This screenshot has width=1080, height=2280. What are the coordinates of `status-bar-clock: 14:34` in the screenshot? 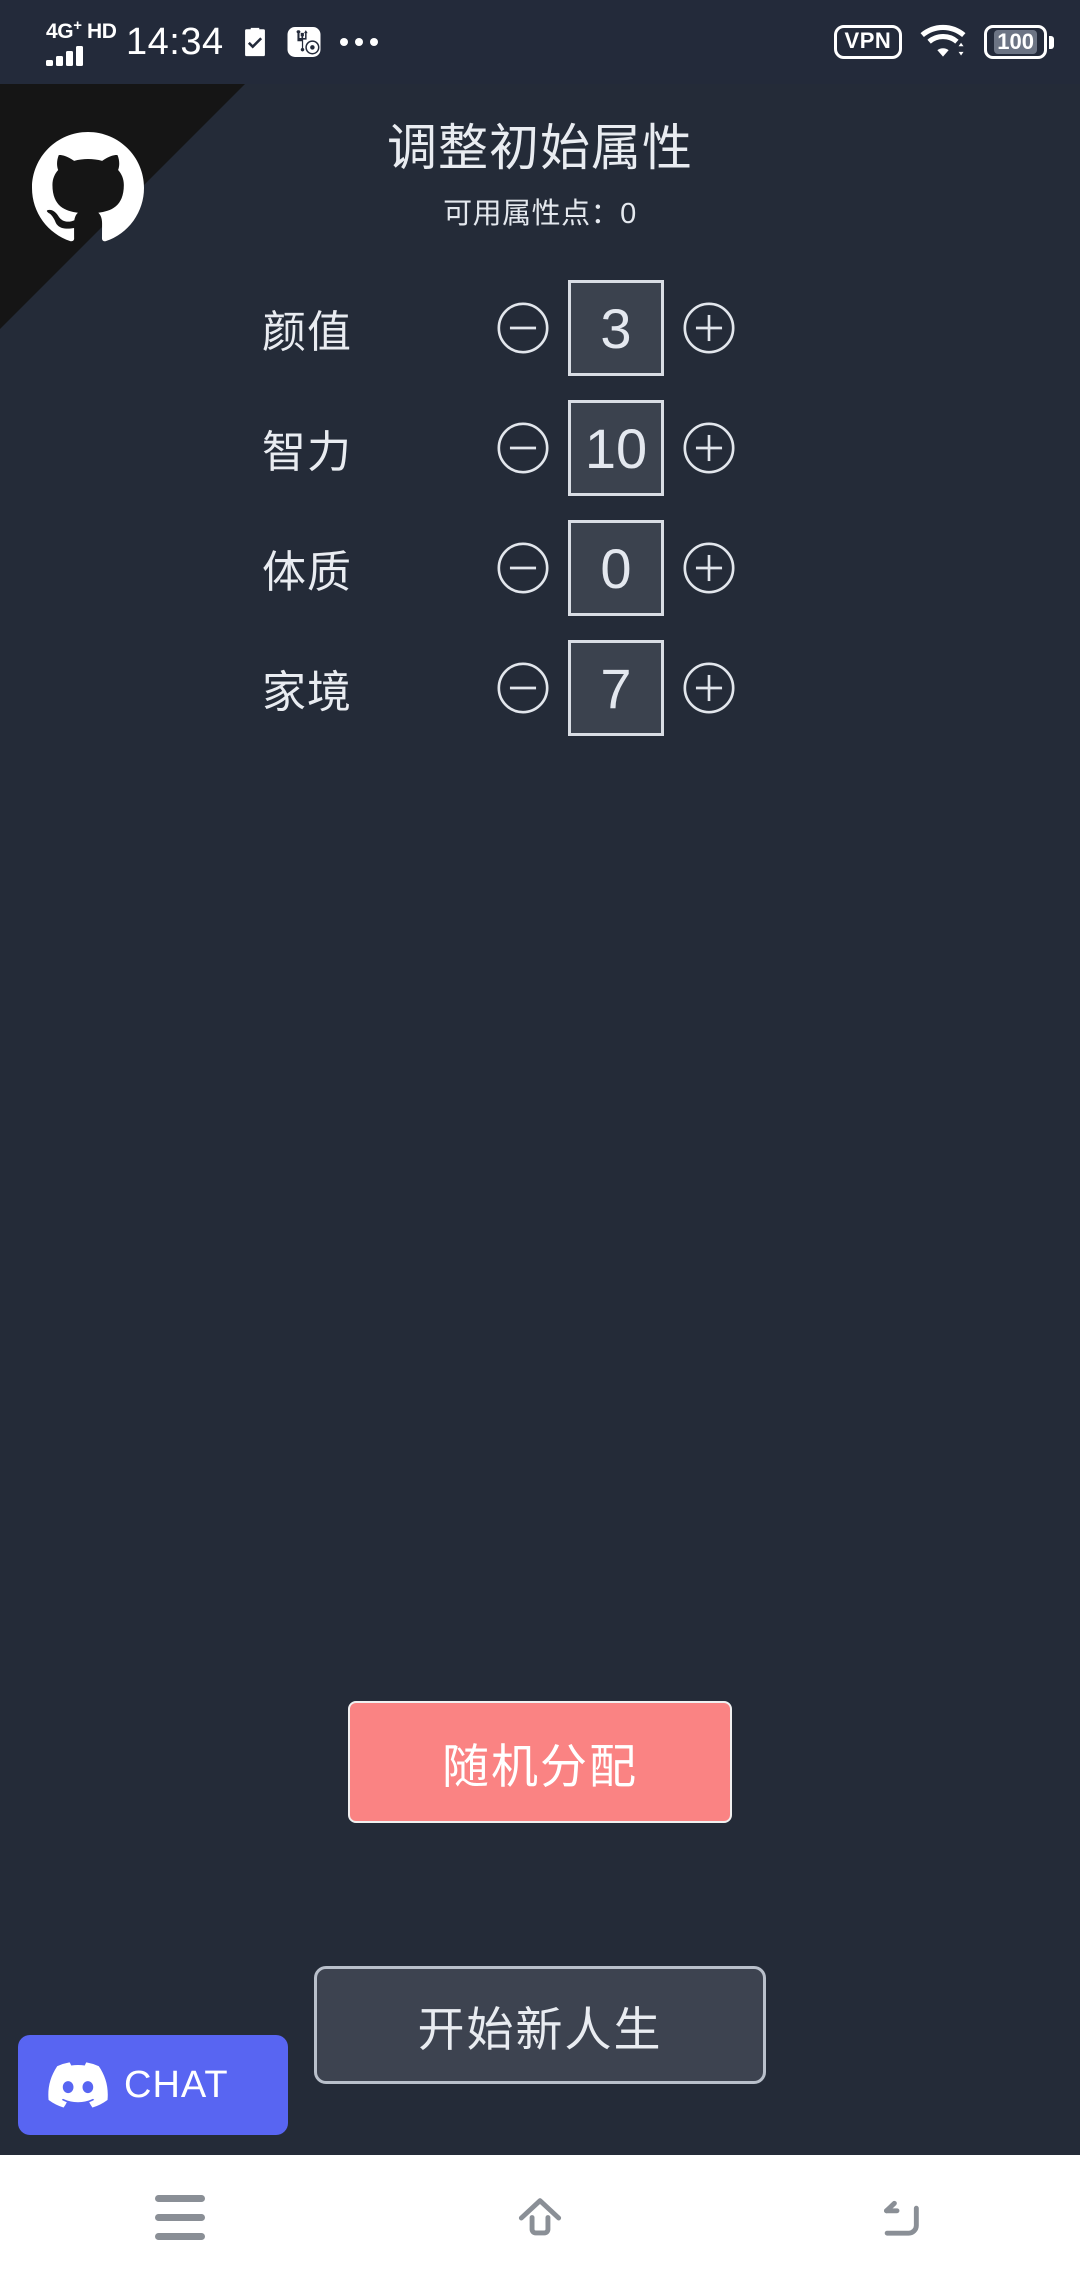 It's located at (175, 42).